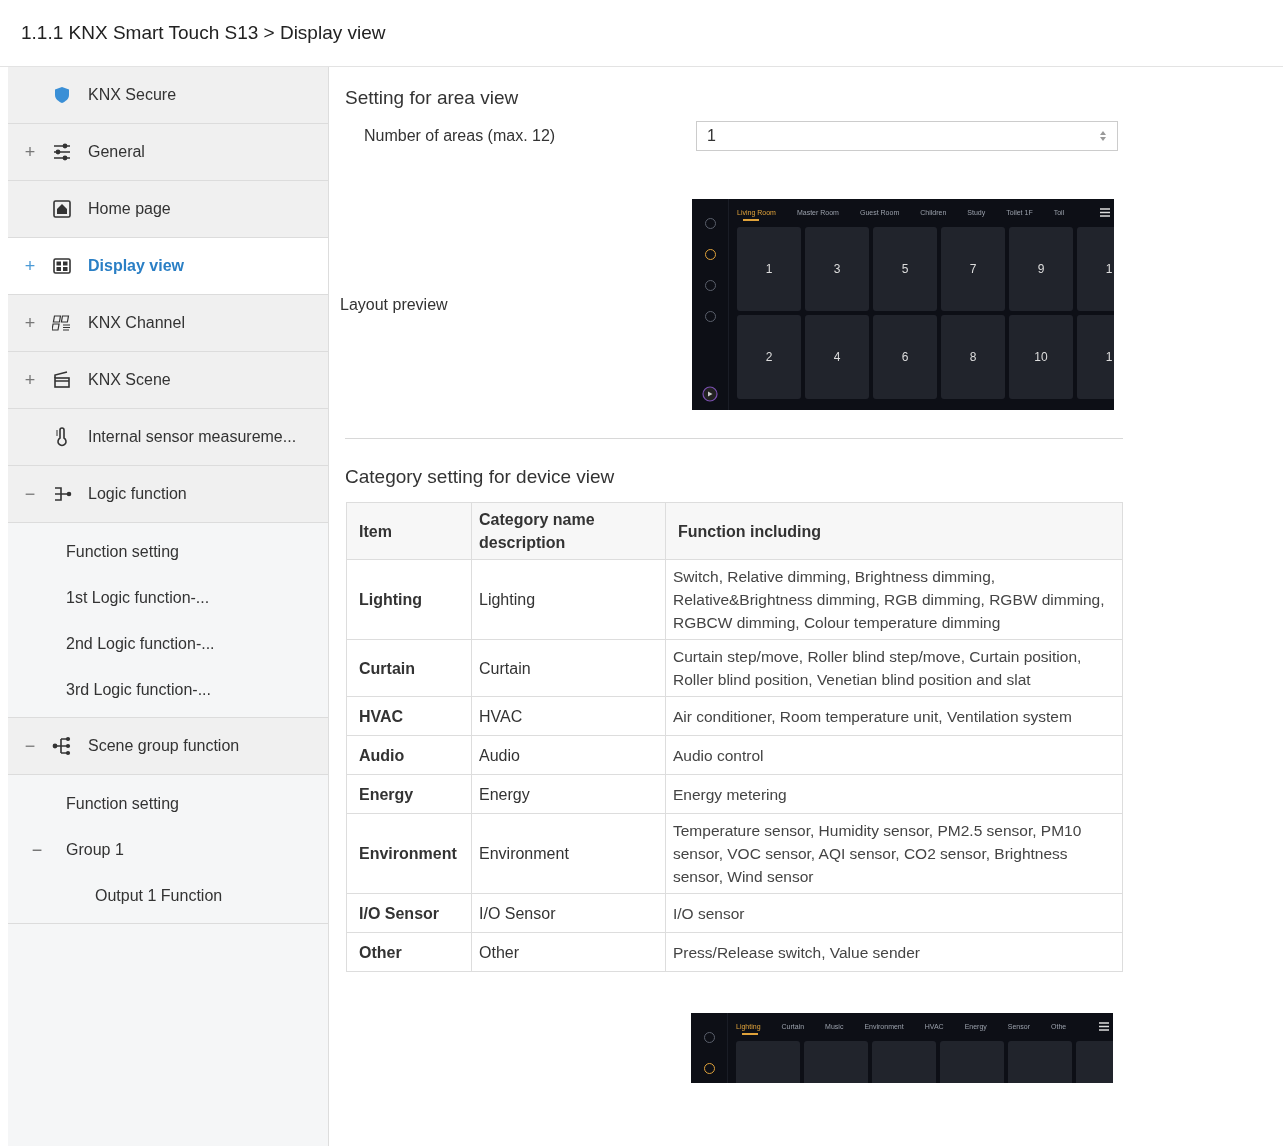  I want to click on table-cell: Switch, Relative dimming, Brightness dimming, Relative&Brightness dimming, RGB dimming, RGBW dimming, RGBCW dimming, Colour temperature dimming, so click(894, 599).